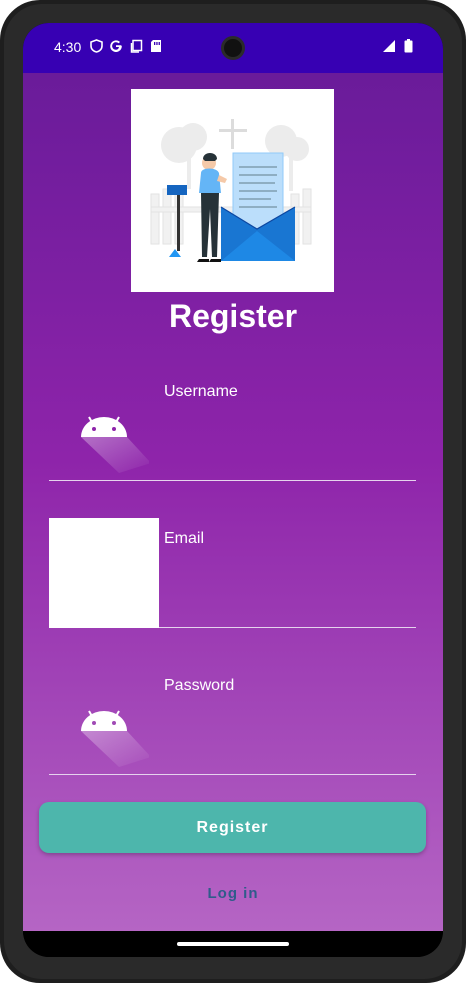 The width and height of the screenshot is (466, 983). Describe the element at coordinates (96, 46) in the screenshot. I see `shield-icon` at that location.